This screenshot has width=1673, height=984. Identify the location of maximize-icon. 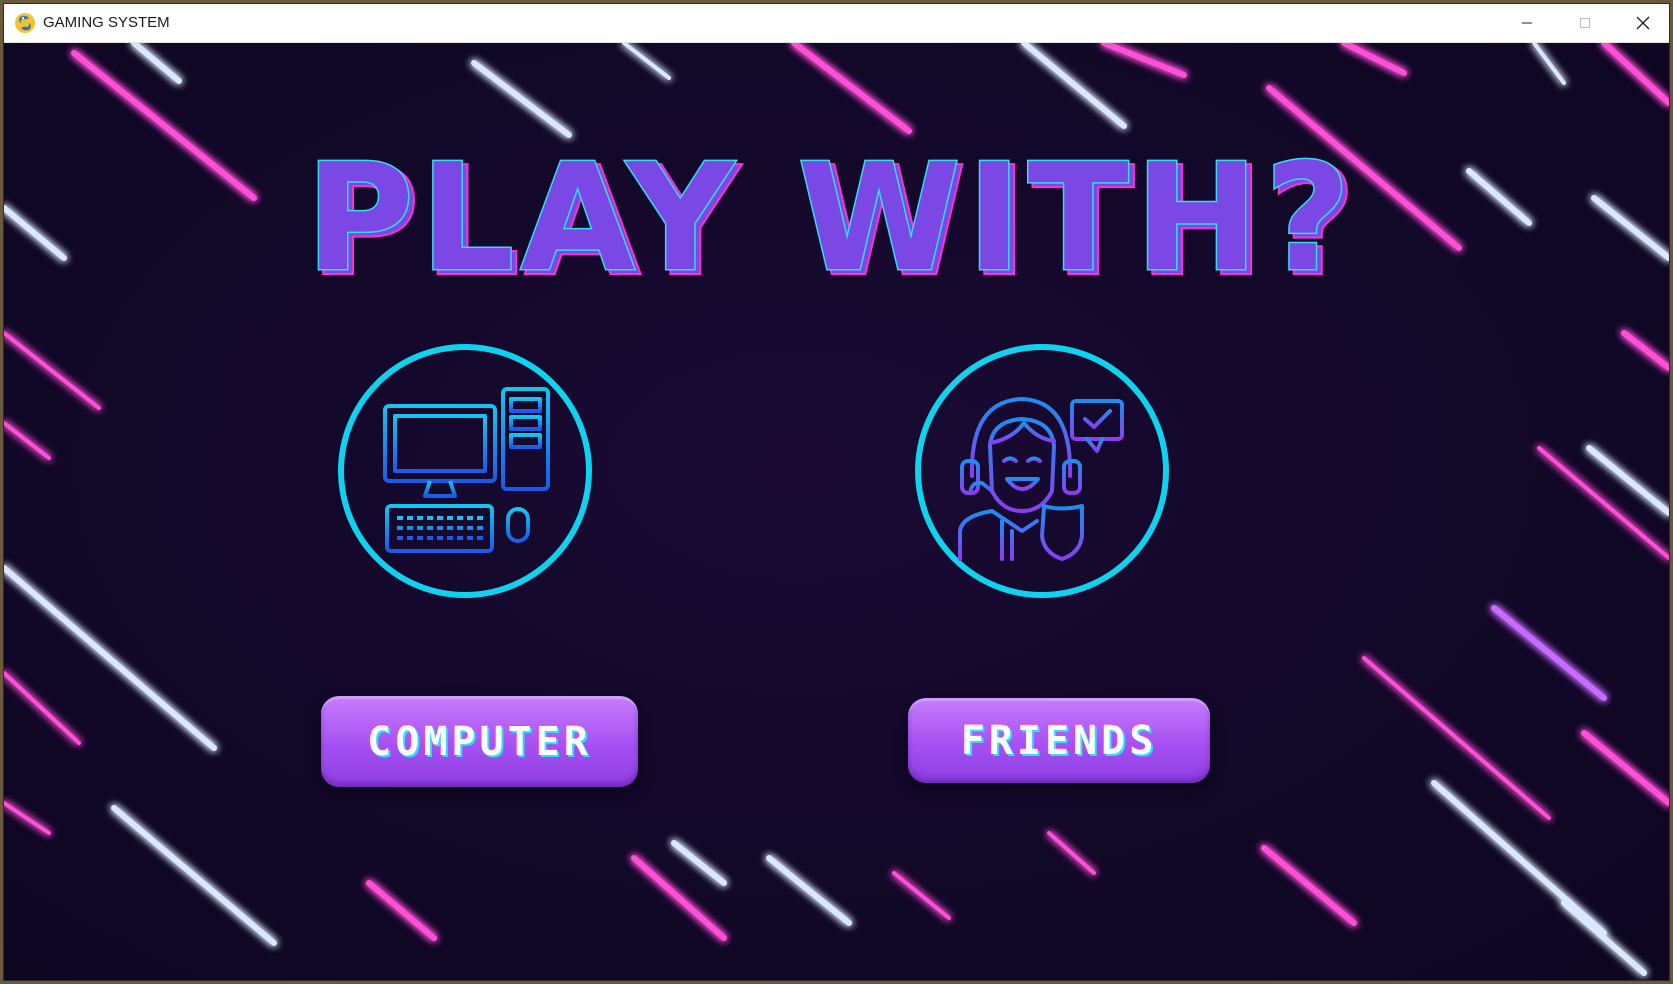
(1585, 23).